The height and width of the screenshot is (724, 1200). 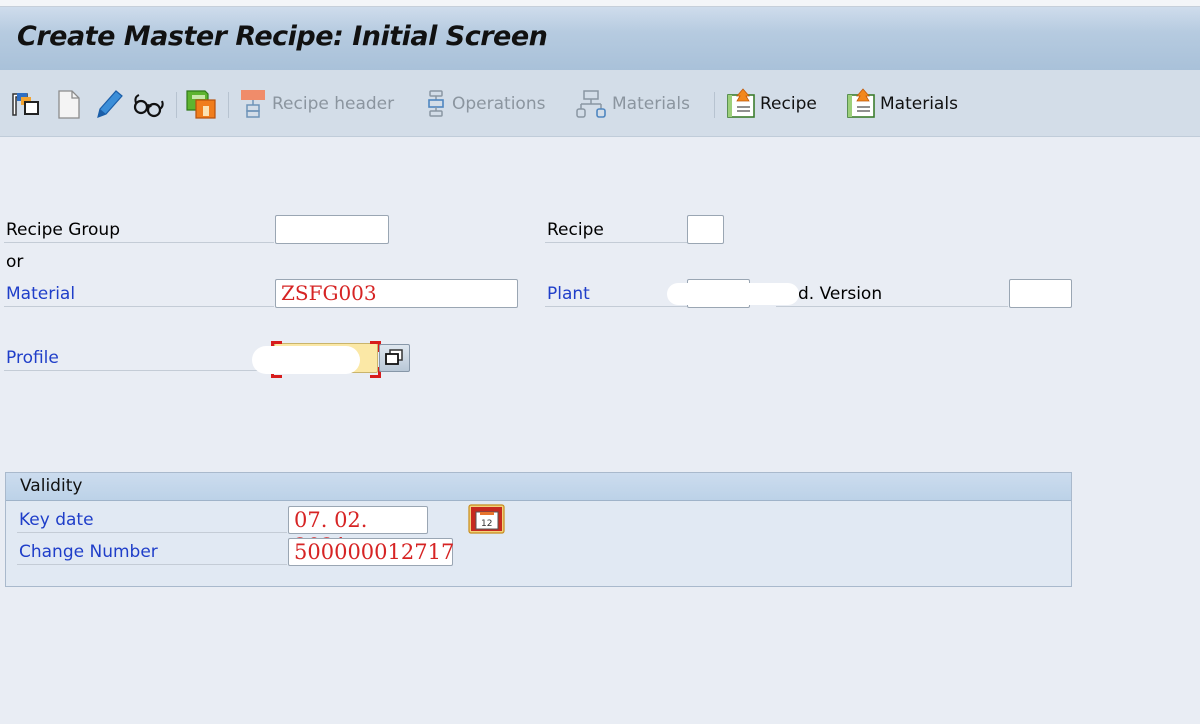 I want to click on materials-hierarchy-icon, so click(x=591, y=104).